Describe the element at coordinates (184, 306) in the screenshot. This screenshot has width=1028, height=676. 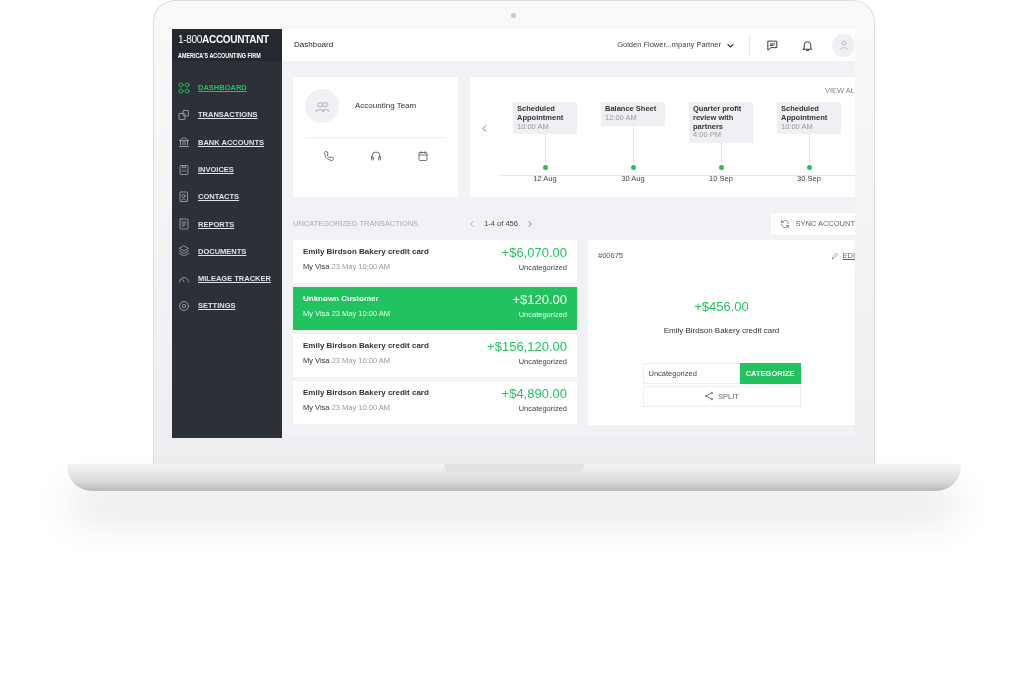
I see `gear-icon` at that location.